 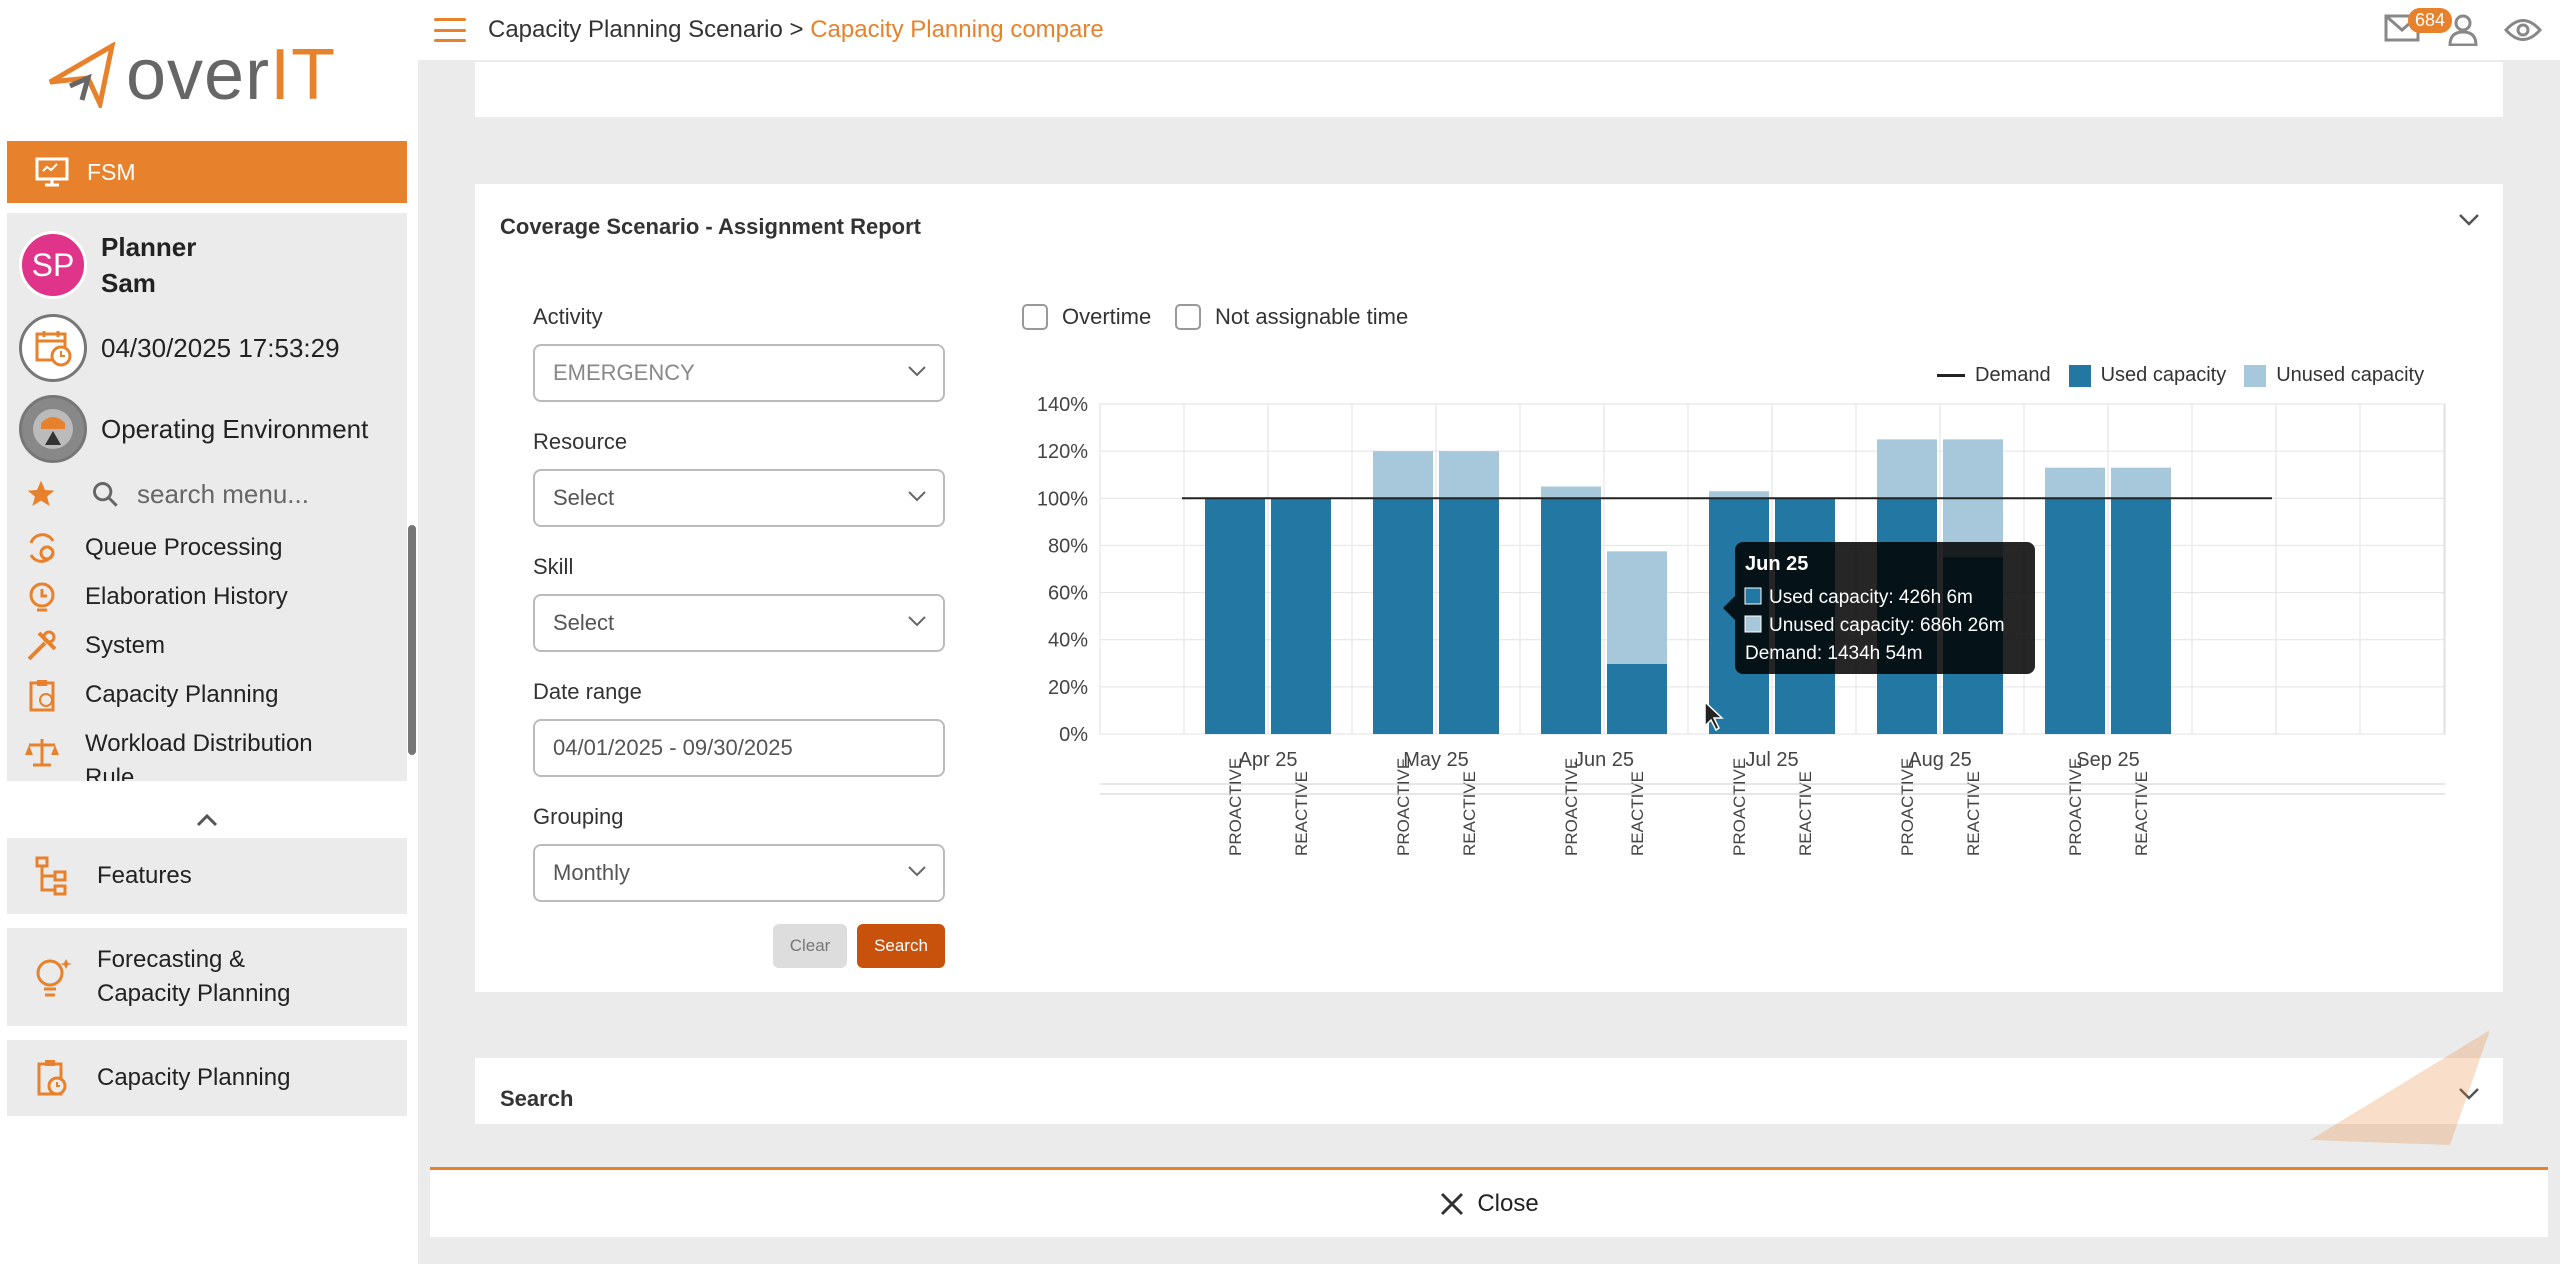 I want to click on top-icons: 684, so click(x=2472, y=30).